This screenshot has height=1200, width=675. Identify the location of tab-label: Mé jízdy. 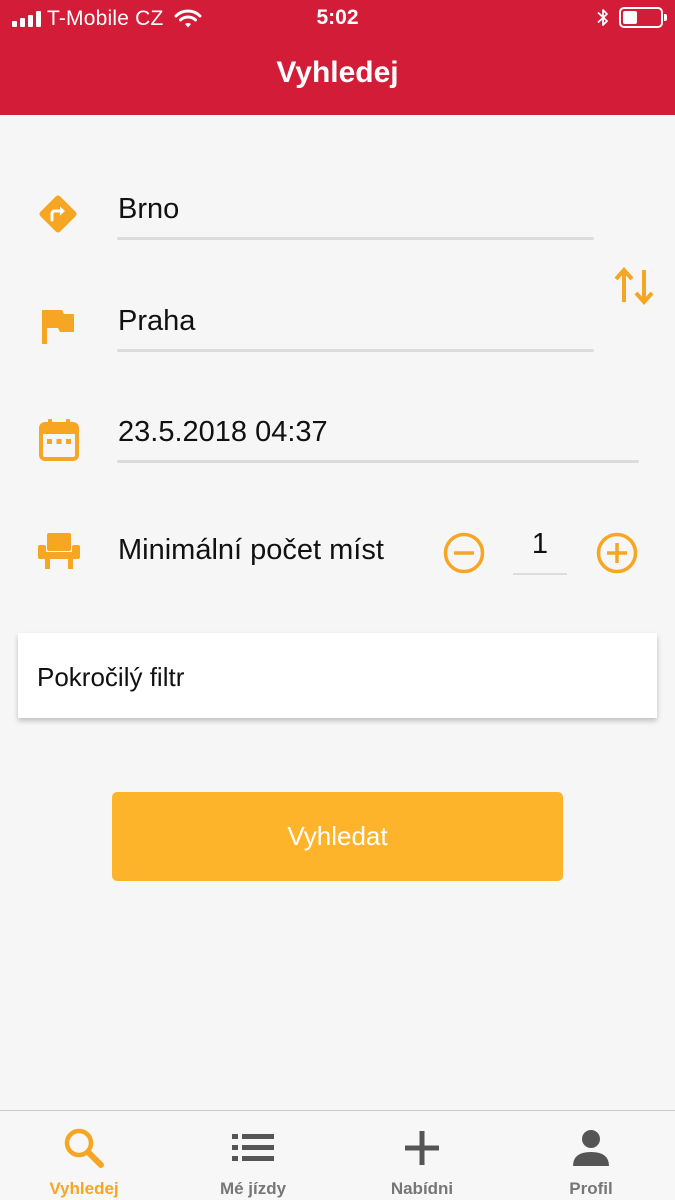
(253, 1188).